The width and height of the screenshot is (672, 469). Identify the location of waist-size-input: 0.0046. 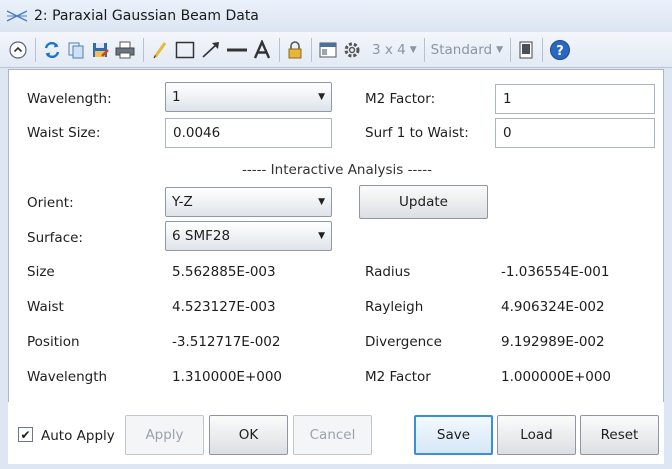
(248, 133).